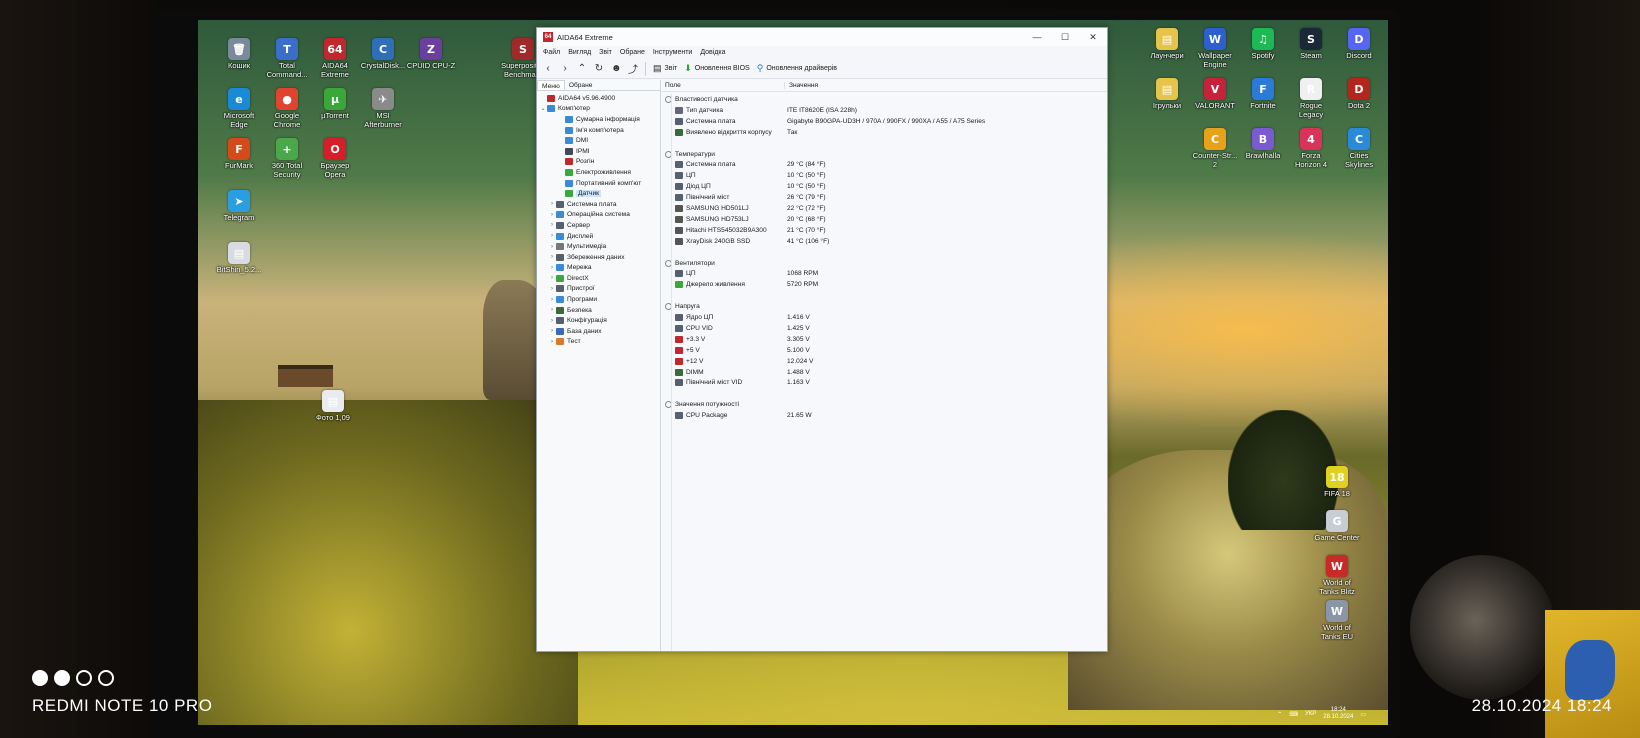 This screenshot has height=738, width=1640. I want to click on sensor-row: ЦП 1068 RPM, so click(884, 273).